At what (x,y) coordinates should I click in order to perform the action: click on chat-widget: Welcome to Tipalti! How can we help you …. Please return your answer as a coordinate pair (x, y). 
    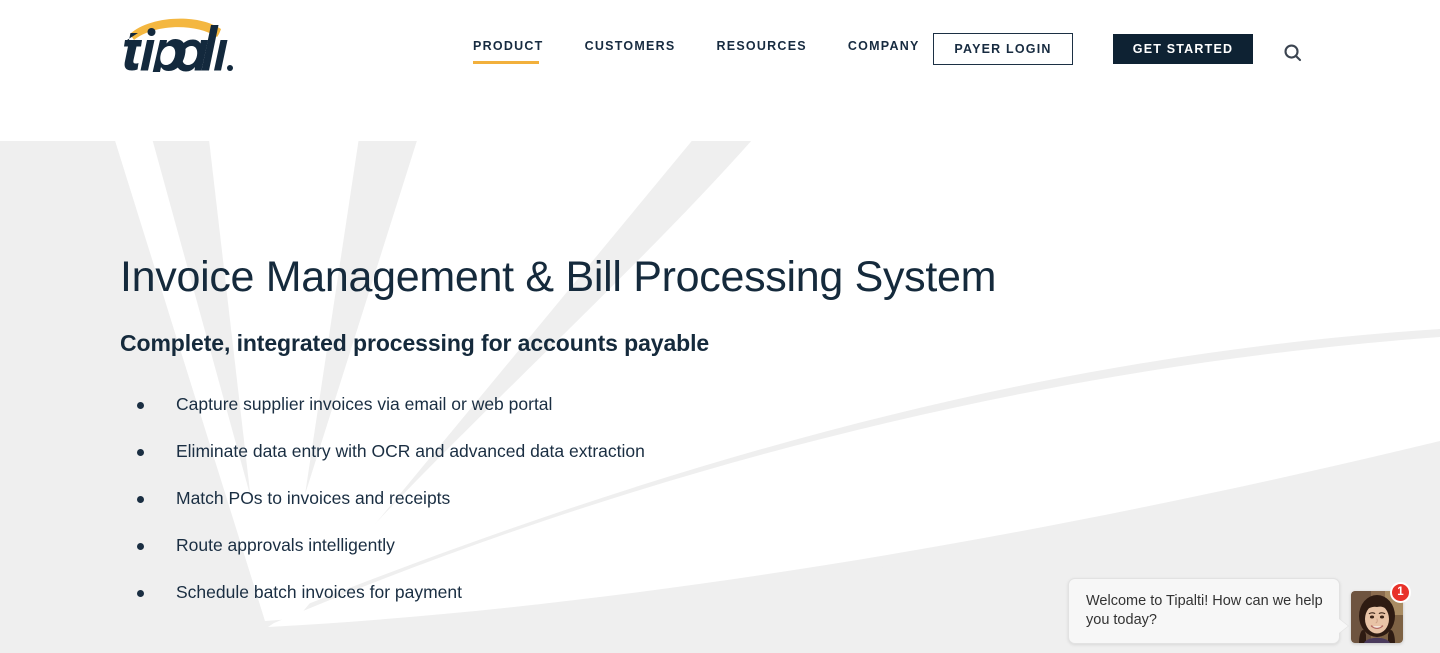
    Looking at the image, I should click on (1239, 611).